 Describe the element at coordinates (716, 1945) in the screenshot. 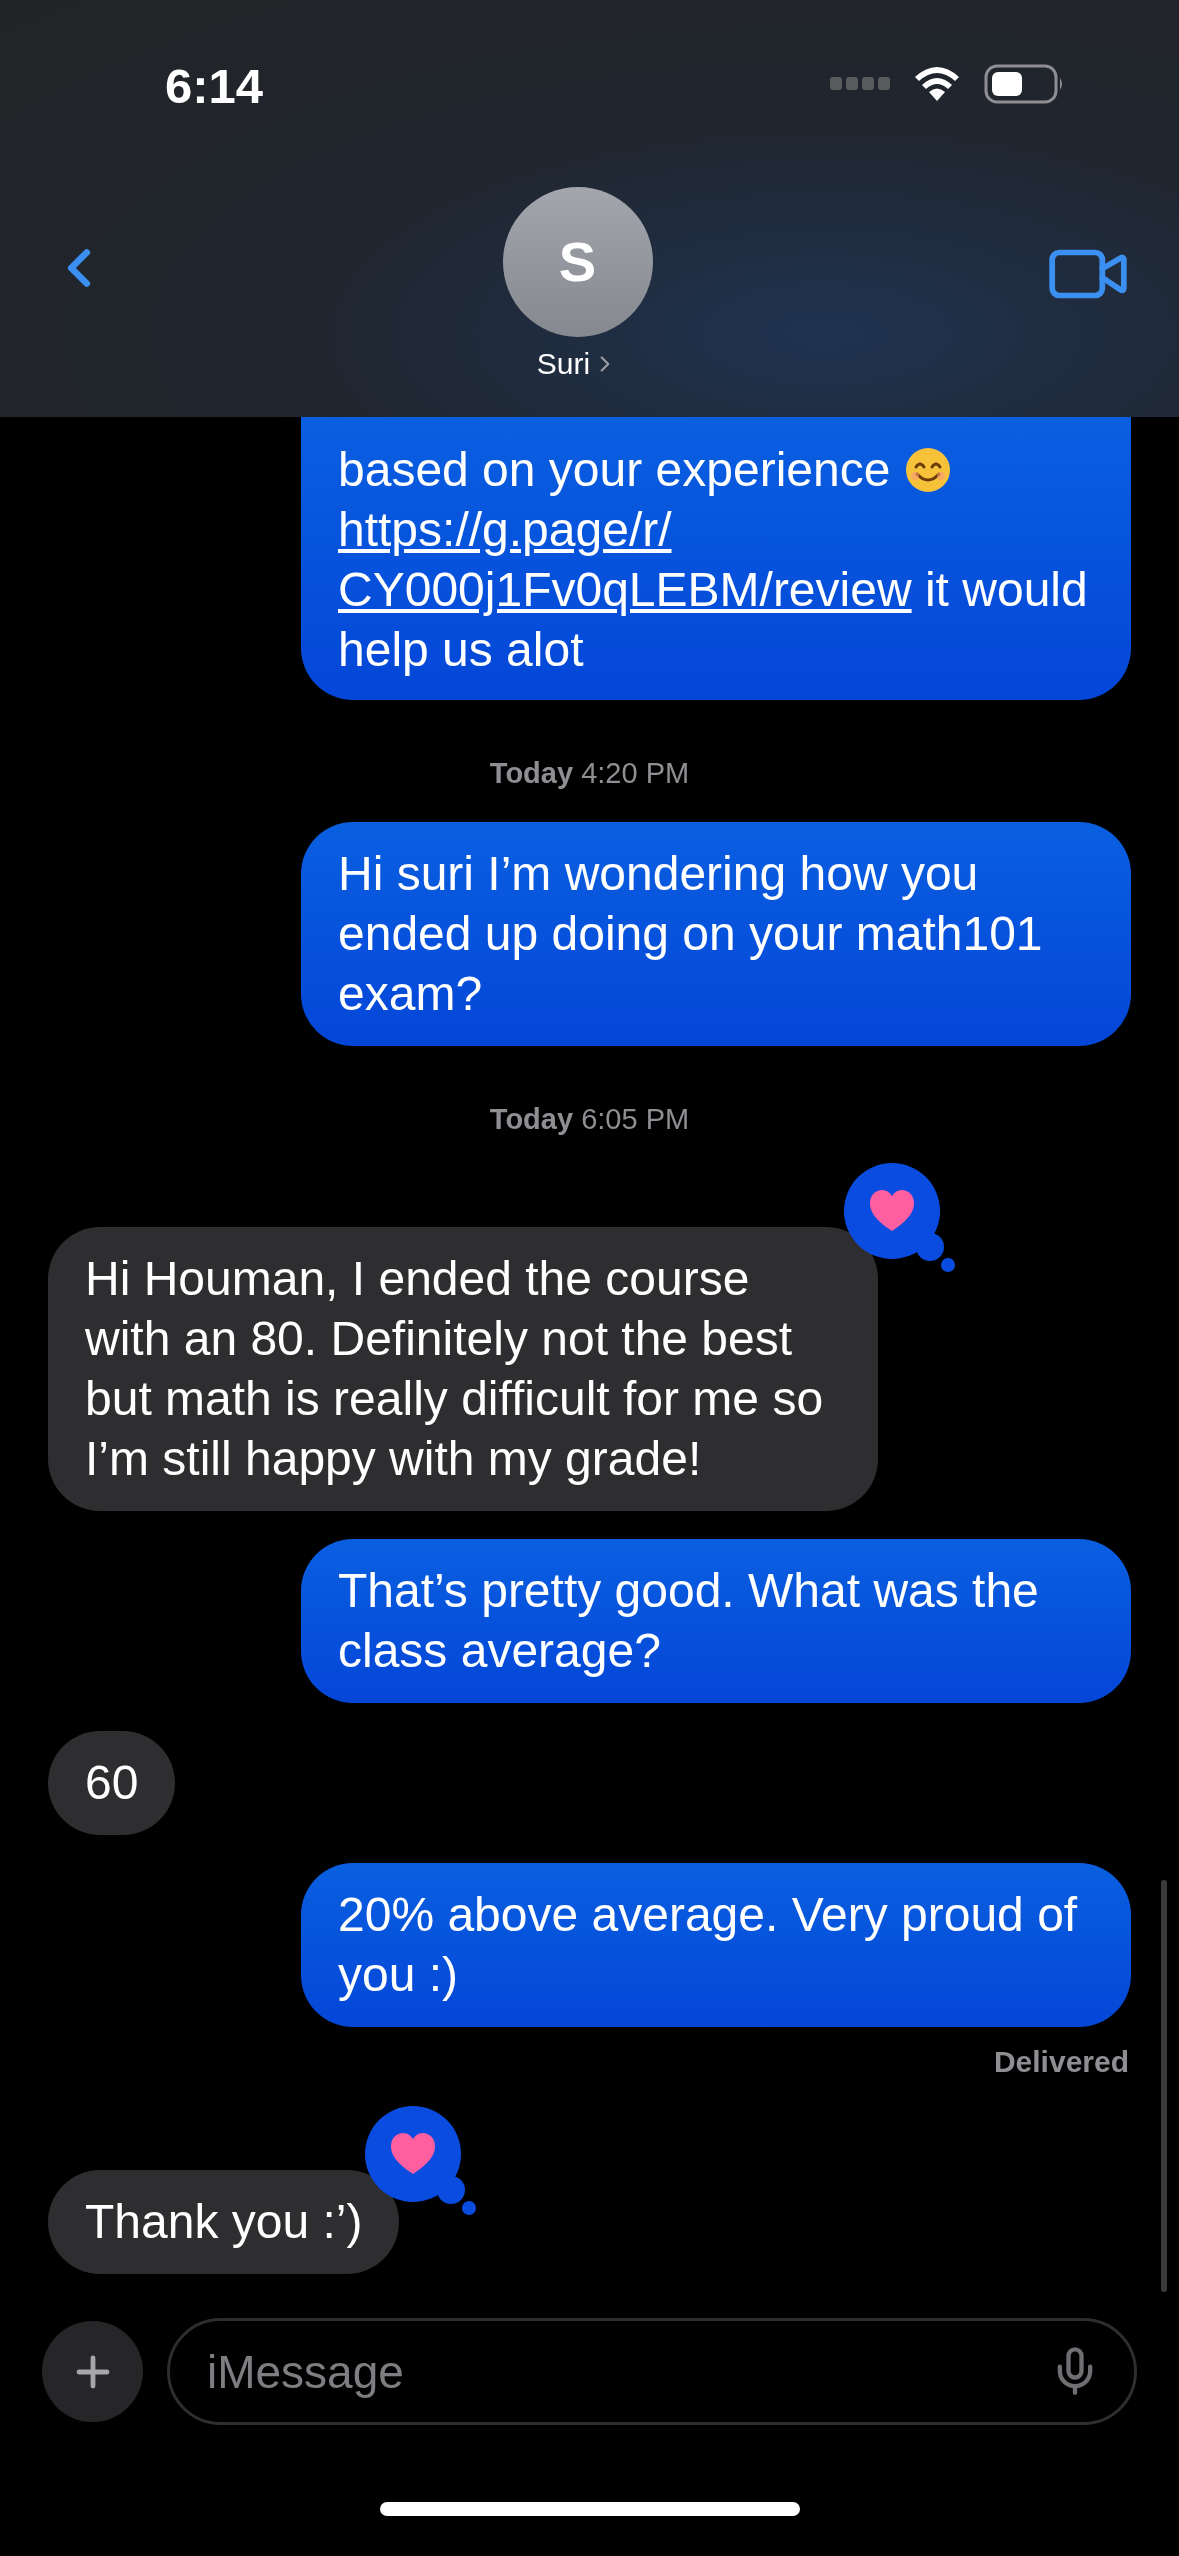

I see `sent-message-bubble: 20% above average. Very proud of you :)` at that location.